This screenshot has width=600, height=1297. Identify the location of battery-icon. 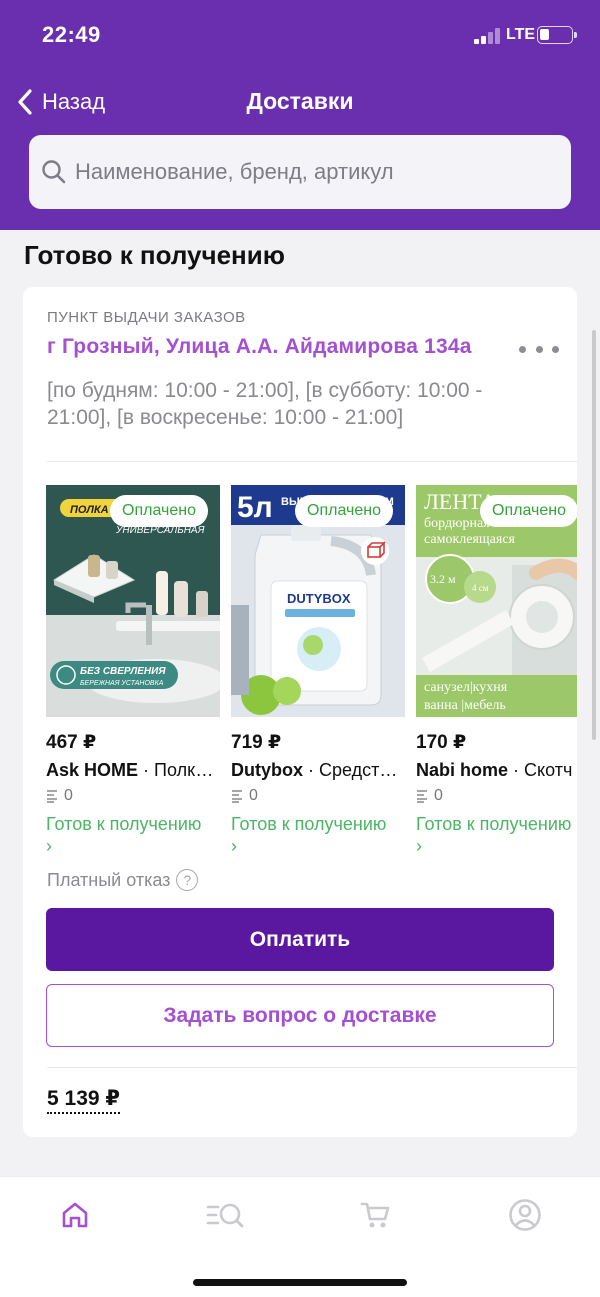
(557, 35).